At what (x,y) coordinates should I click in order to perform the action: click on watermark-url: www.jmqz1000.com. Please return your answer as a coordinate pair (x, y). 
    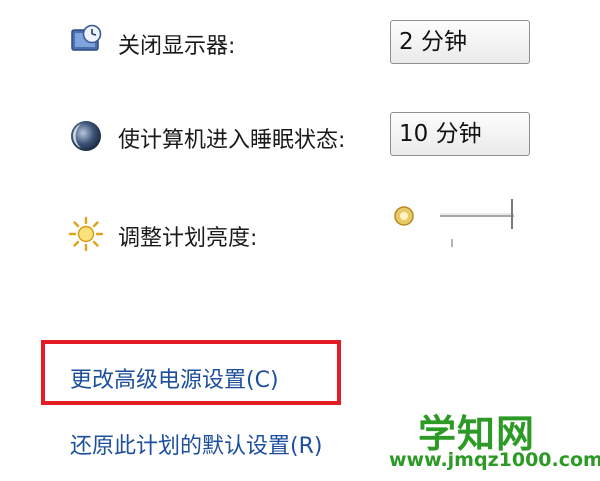
    Looking at the image, I should click on (494, 460).